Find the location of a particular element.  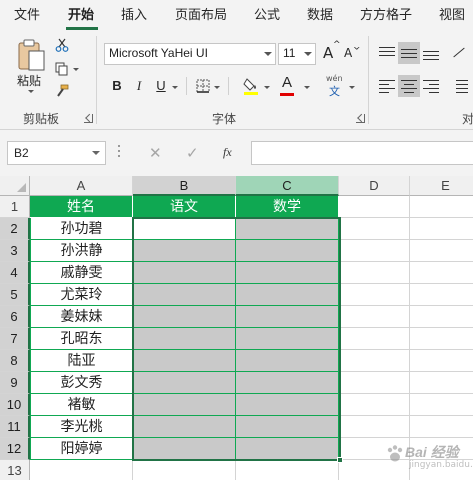

select-all-button is located at coordinates (15, 186).